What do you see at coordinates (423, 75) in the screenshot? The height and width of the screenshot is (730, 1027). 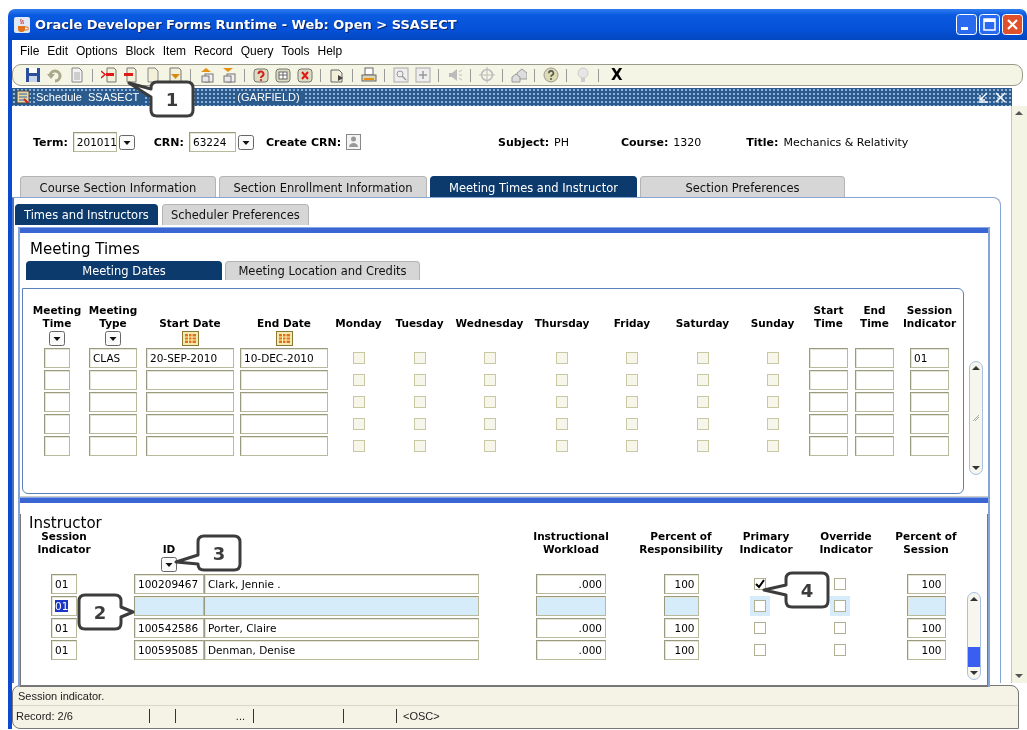 I see `plus-icon` at bounding box center [423, 75].